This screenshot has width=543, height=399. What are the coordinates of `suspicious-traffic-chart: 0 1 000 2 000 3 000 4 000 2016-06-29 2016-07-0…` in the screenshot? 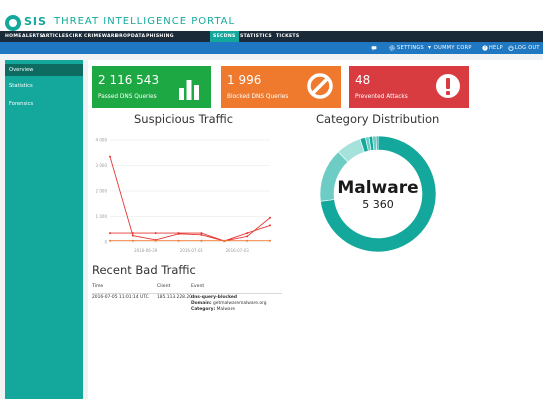 It's located at (183, 195).